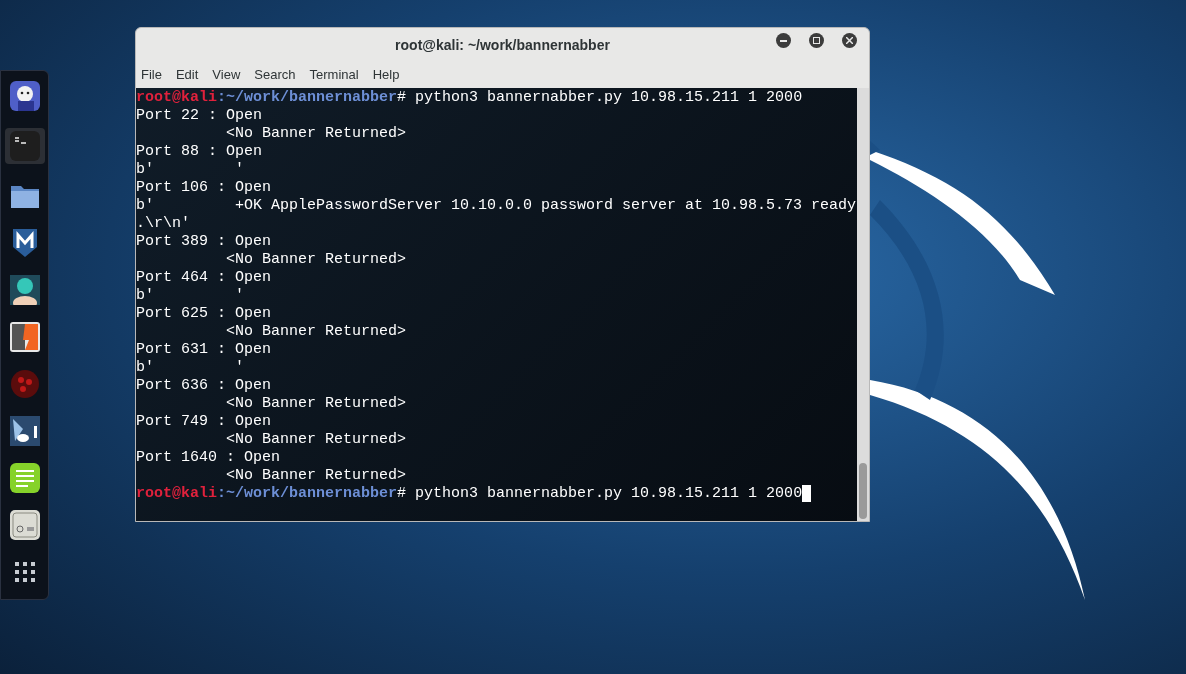  Describe the element at coordinates (275, 75) in the screenshot. I see `menu-item: Search` at that location.